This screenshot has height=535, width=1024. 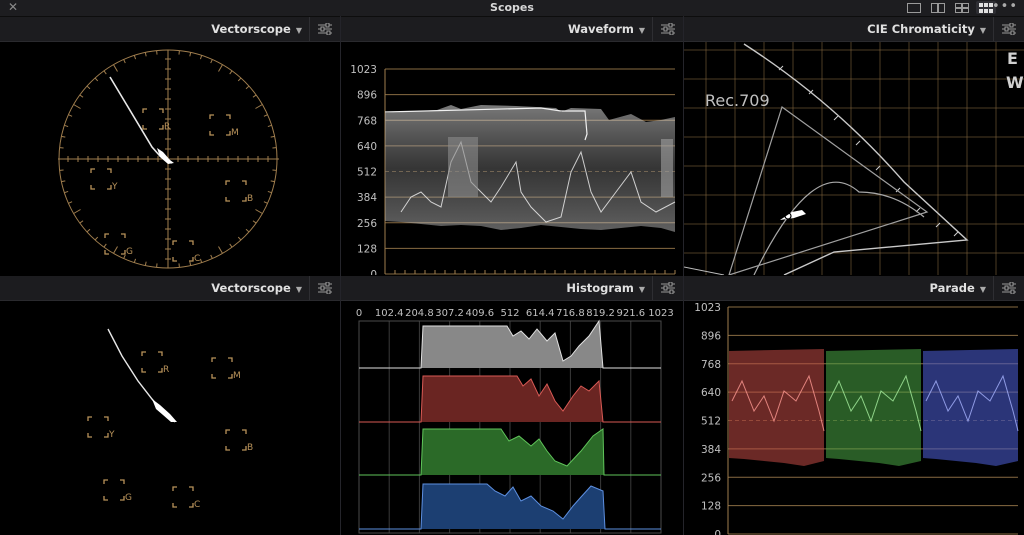 I want to click on scope-type-dropdown: Parade ▼, so click(x=958, y=289).